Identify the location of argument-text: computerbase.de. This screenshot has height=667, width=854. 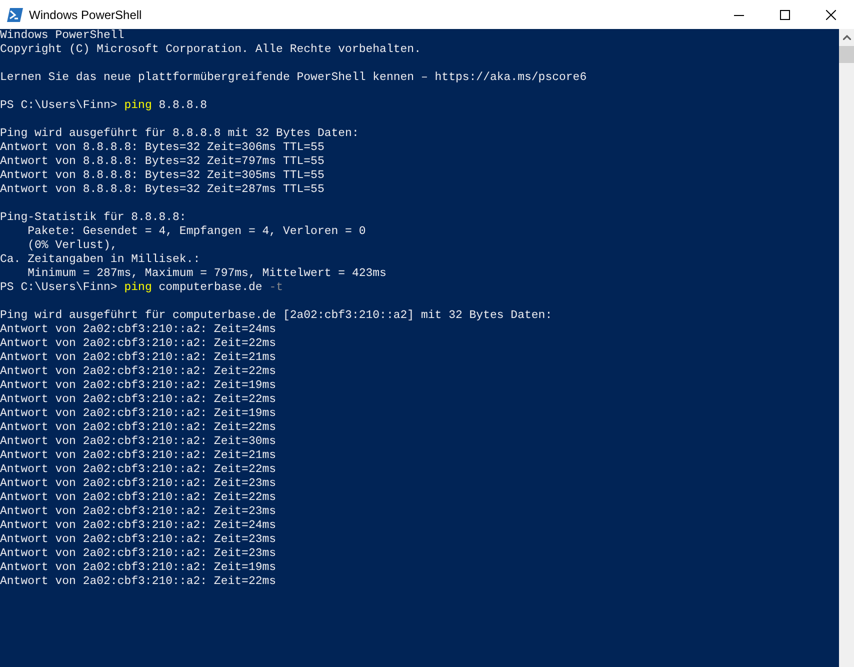
(210, 287).